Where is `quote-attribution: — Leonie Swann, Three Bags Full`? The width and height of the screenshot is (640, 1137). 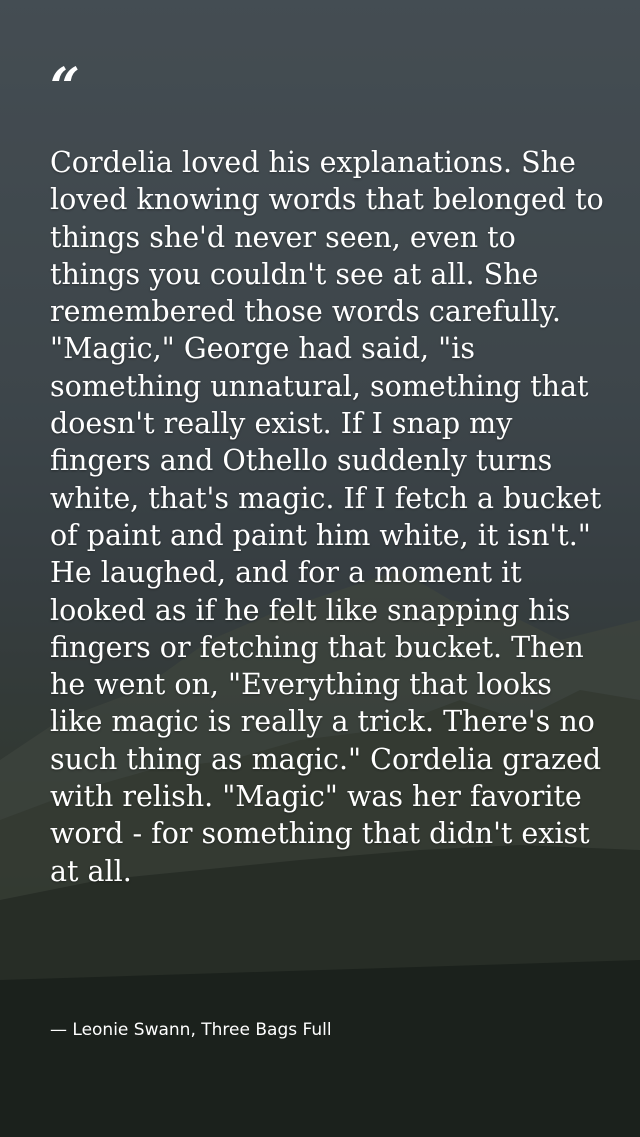 quote-attribution: — Leonie Swann, Three Bags Full is located at coordinates (191, 1030).